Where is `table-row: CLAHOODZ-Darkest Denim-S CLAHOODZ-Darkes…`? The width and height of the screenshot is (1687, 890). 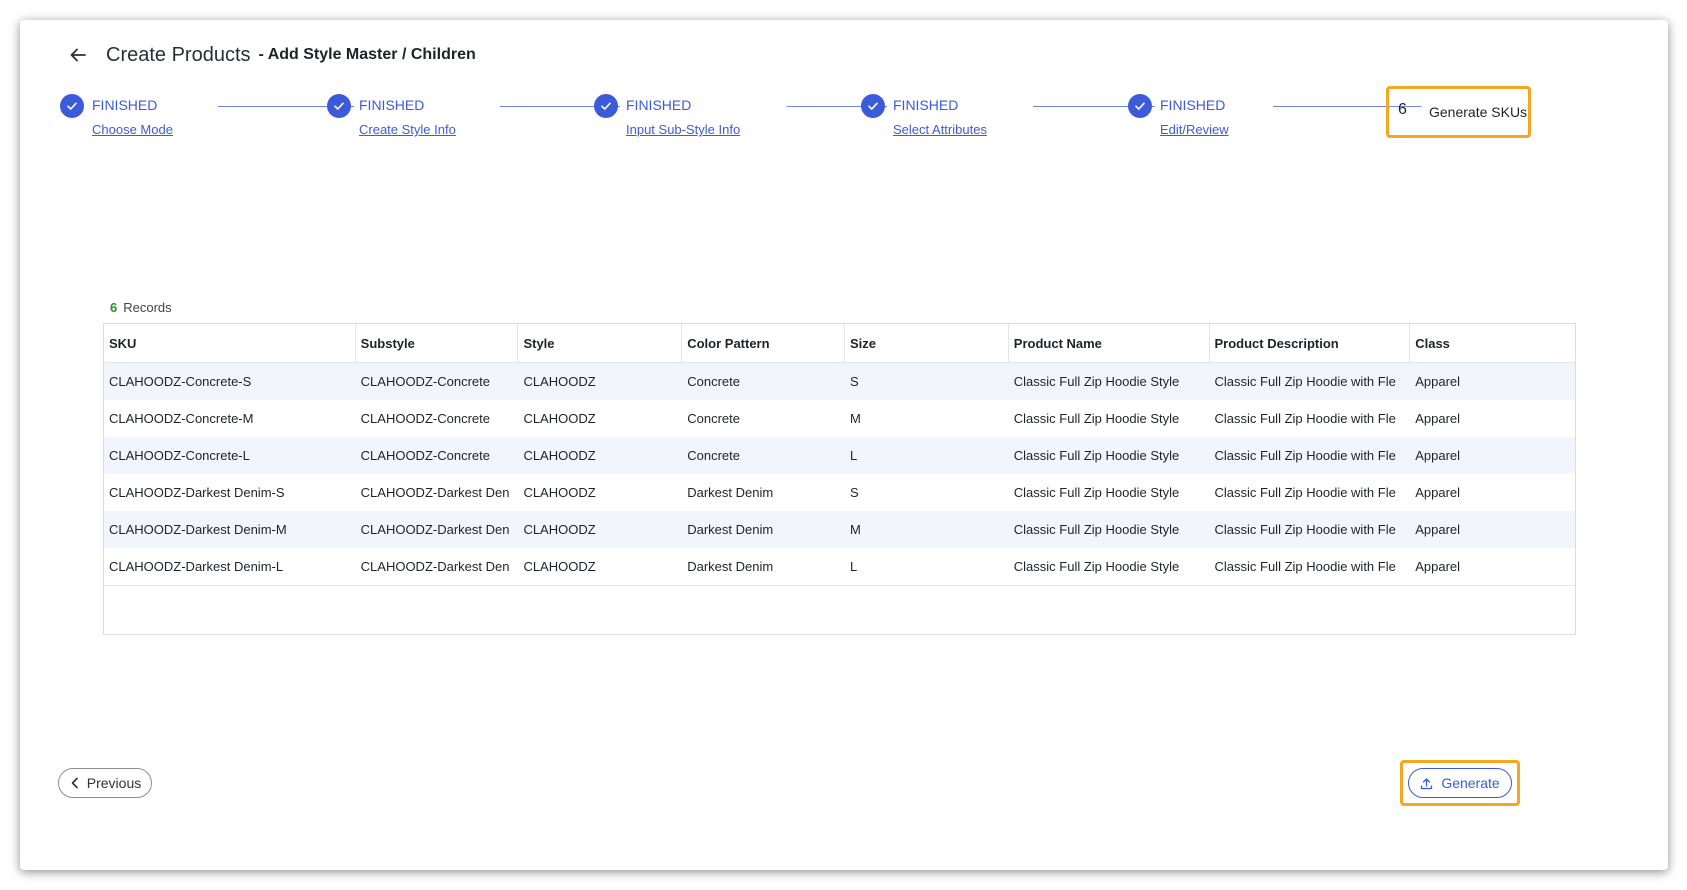 table-row: CLAHOODZ-Darkest Denim-S CLAHOODZ-Darkes… is located at coordinates (839, 492).